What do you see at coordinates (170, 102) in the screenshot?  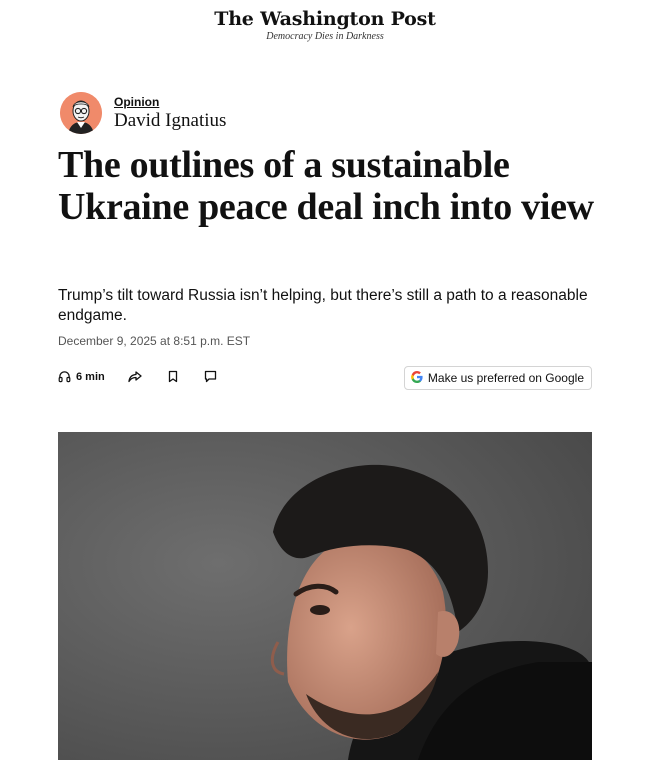 I see `section-link-opinion: Opinion` at bounding box center [170, 102].